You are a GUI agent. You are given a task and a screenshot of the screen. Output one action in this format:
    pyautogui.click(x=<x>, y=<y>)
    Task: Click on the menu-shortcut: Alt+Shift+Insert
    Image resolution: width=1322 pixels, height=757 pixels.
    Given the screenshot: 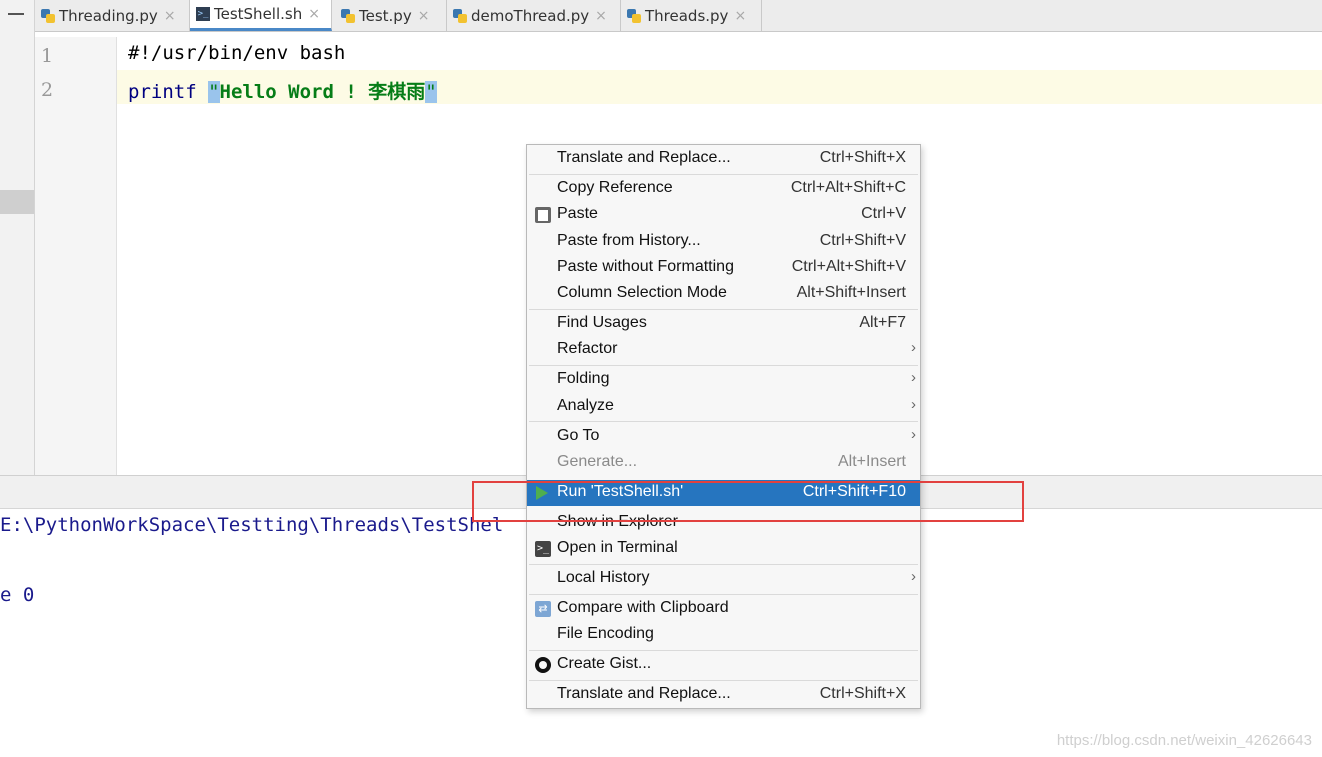 What is the action you would take?
    pyautogui.click(x=851, y=292)
    